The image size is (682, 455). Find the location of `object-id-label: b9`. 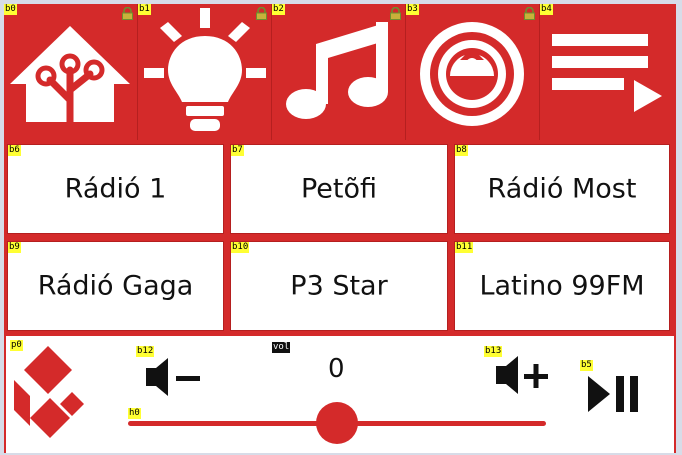

object-id-label: b9 is located at coordinates (14, 247).